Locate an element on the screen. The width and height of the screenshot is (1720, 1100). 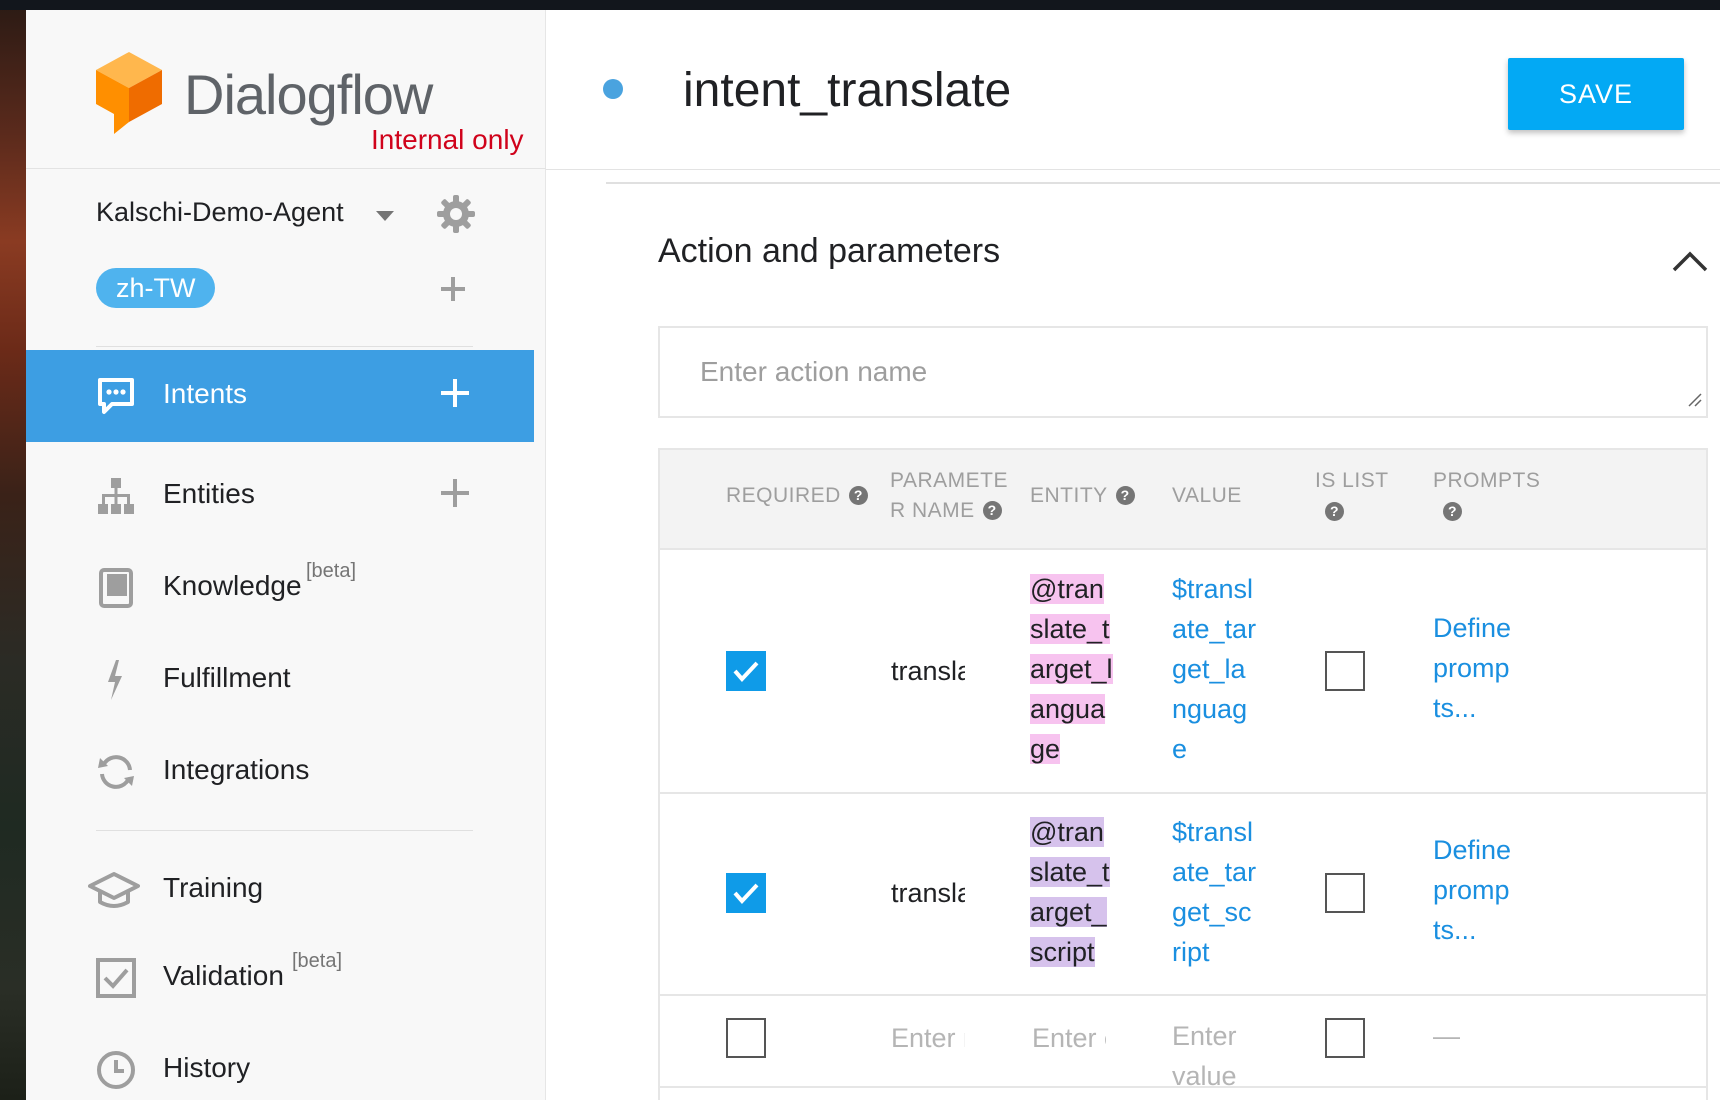
sync-icon is located at coordinates (116, 772).